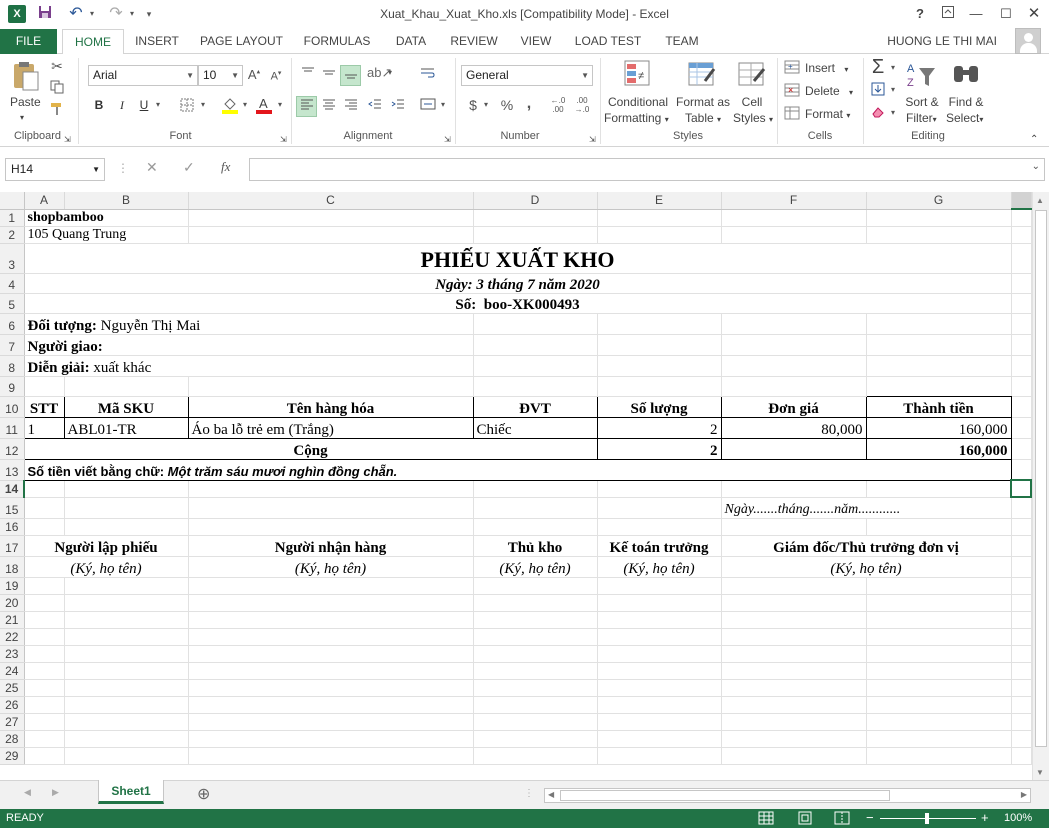 This screenshot has width=1049, height=828. I want to click on maximize-button: ☐, so click(1006, 14).